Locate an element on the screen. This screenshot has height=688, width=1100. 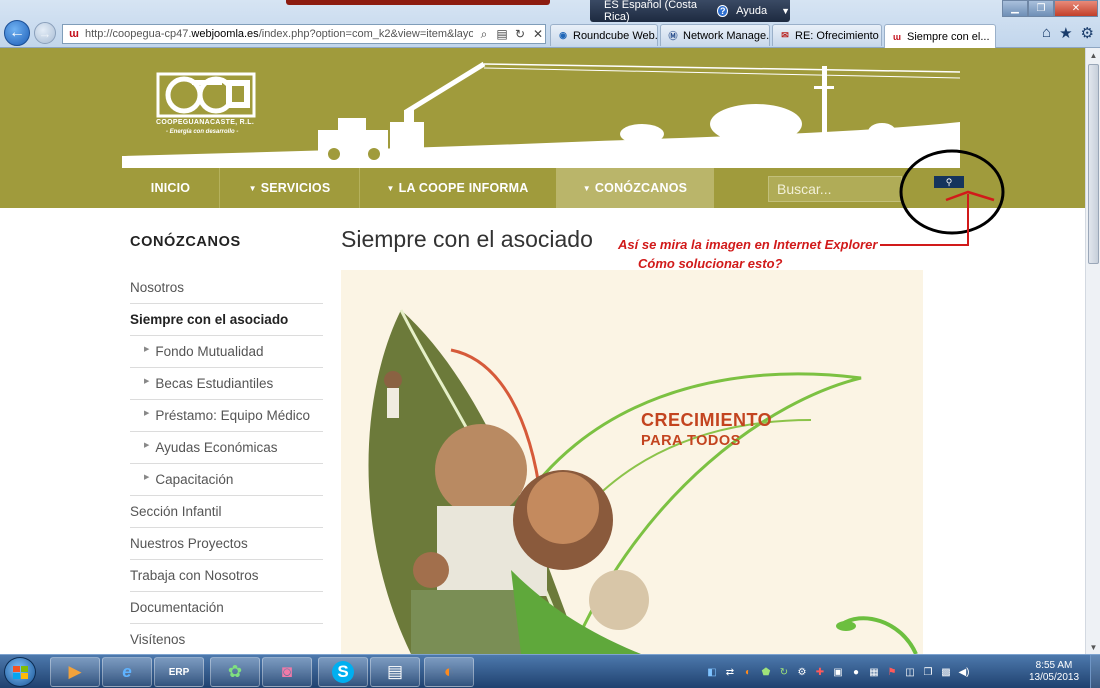
system-tray: ◧ ⇄ ◐ ⬟ ↻ ⚙ ✚ ▣ ● ▦ ⚑ ◫ ❐ ▩ ◀) is located at coordinates (838, 672).